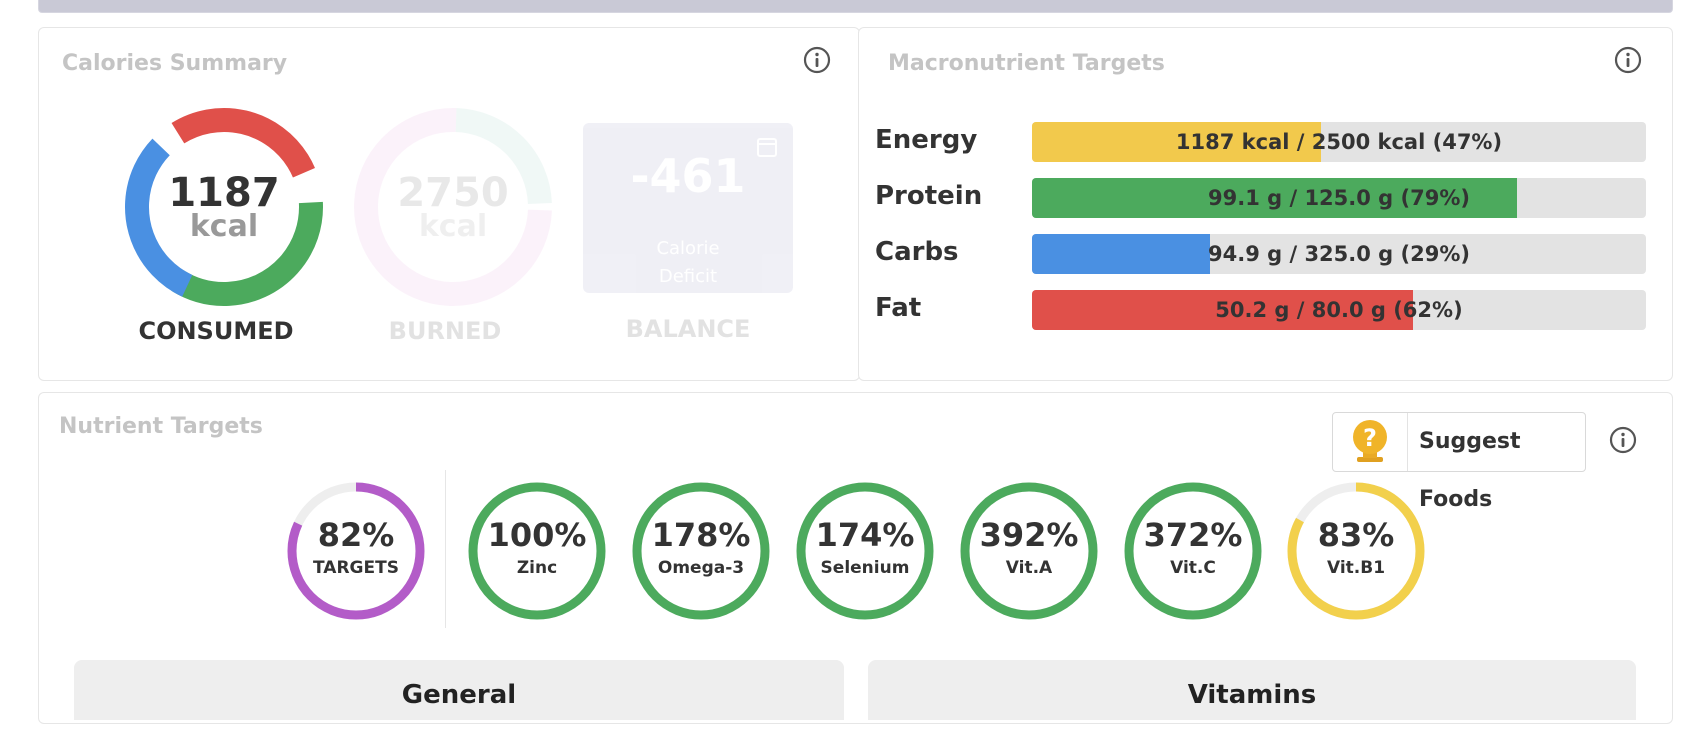  What do you see at coordinates (161, 426) in the screenshot?
I see `nutrient-targets-title: Nutrient Targets` at bounding box center [161, 426].